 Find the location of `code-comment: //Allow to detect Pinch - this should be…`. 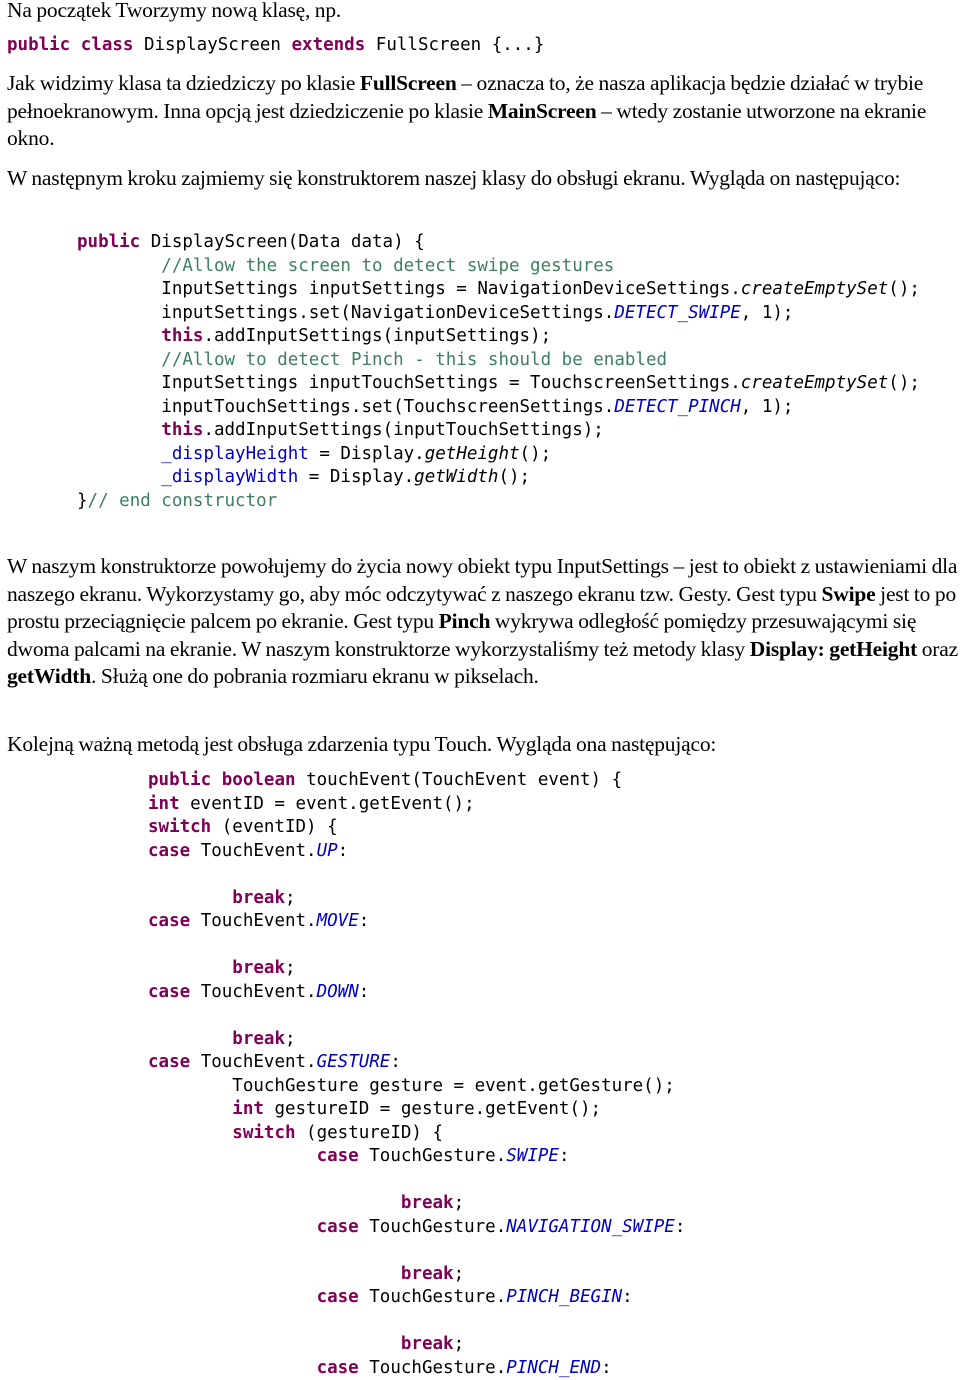

code-comment: //Allow to detect Pinch - this should be… is located at coordinates (414, 360).